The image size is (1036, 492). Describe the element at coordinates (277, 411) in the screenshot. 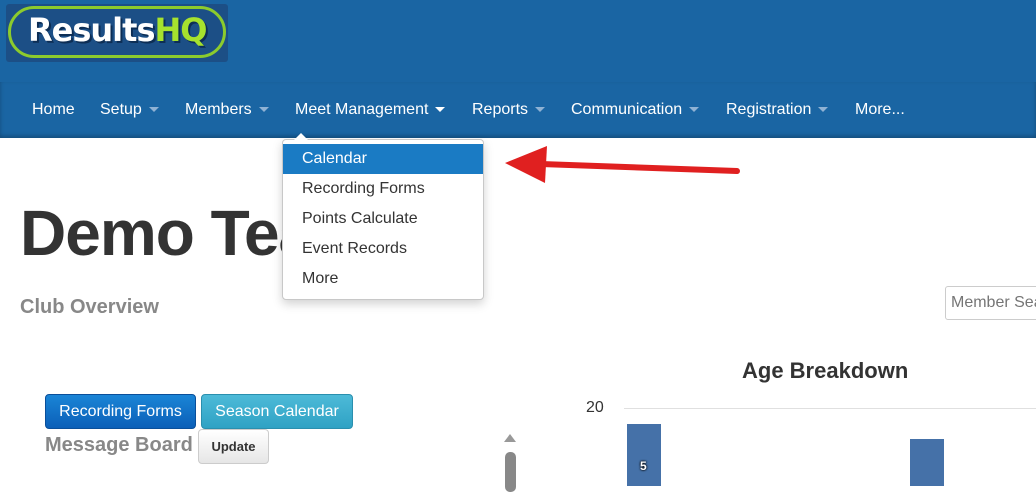

I see `season-calendar-button: Season Calendar` at that location.